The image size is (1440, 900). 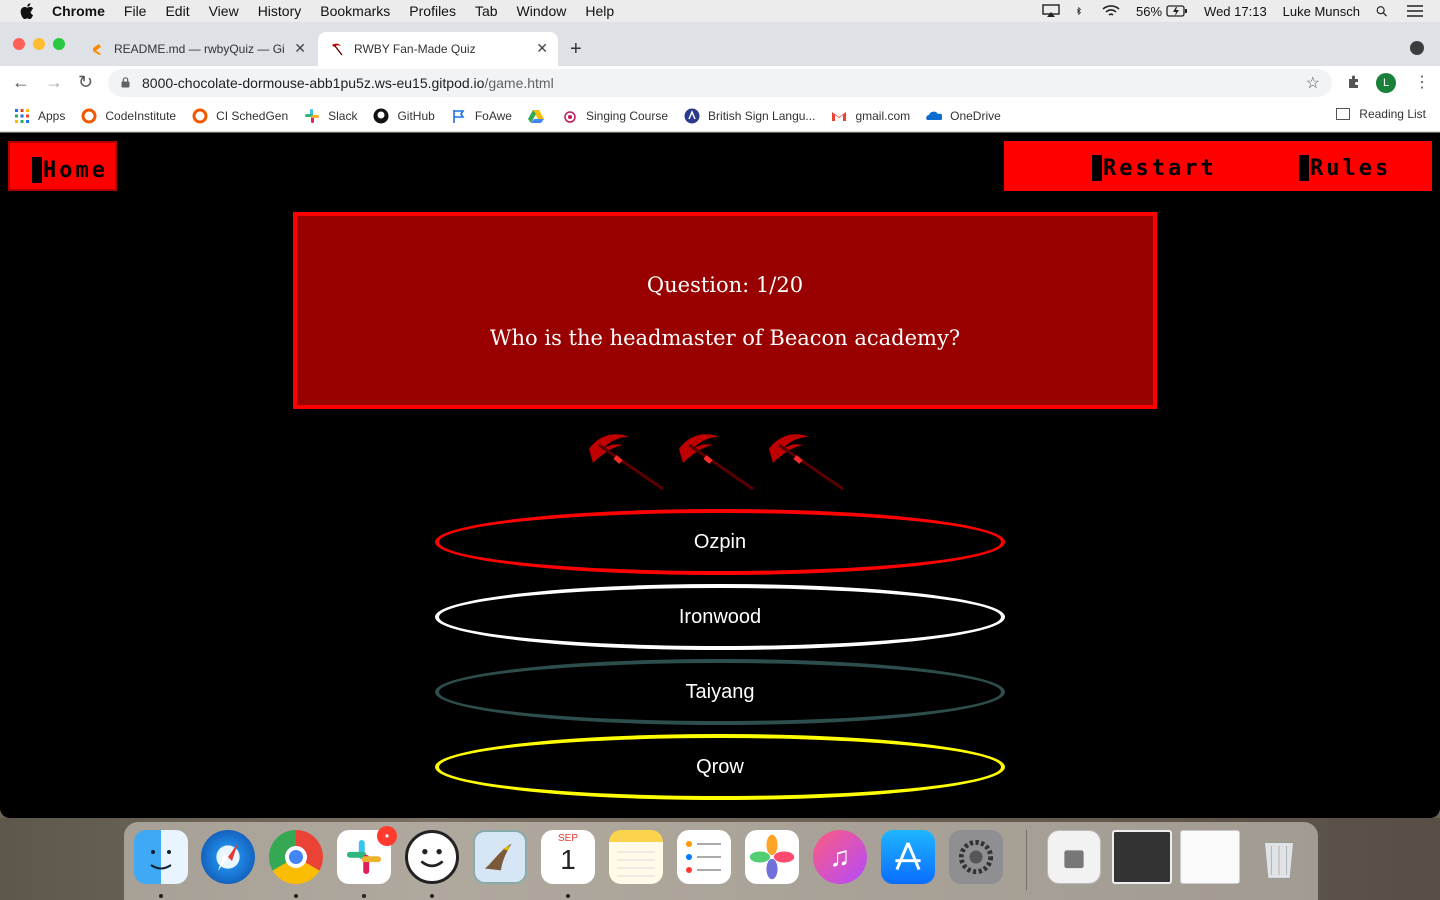 I want to click on menu-view: View, so click(x=224, y=11).